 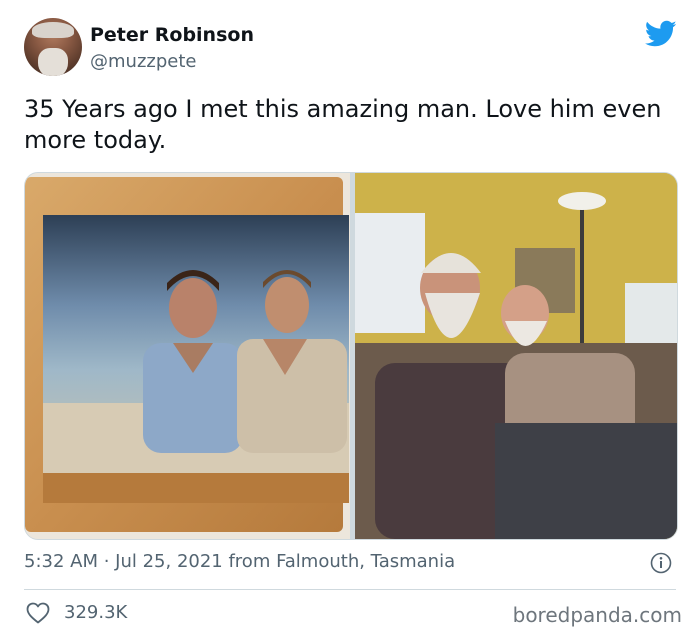 What do you see at coordinates (661, 563) in the screenshot?
I see `info-icon` at bounding box center [661, 563].